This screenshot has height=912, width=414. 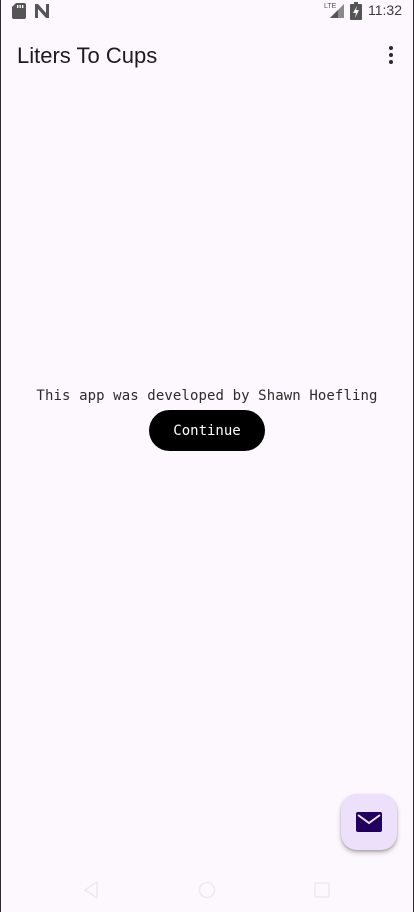 What do you see at coordinates (87, 55) in the screenshot?
I see `app-title: Liters To Cups` at bounding box center [87, 55].